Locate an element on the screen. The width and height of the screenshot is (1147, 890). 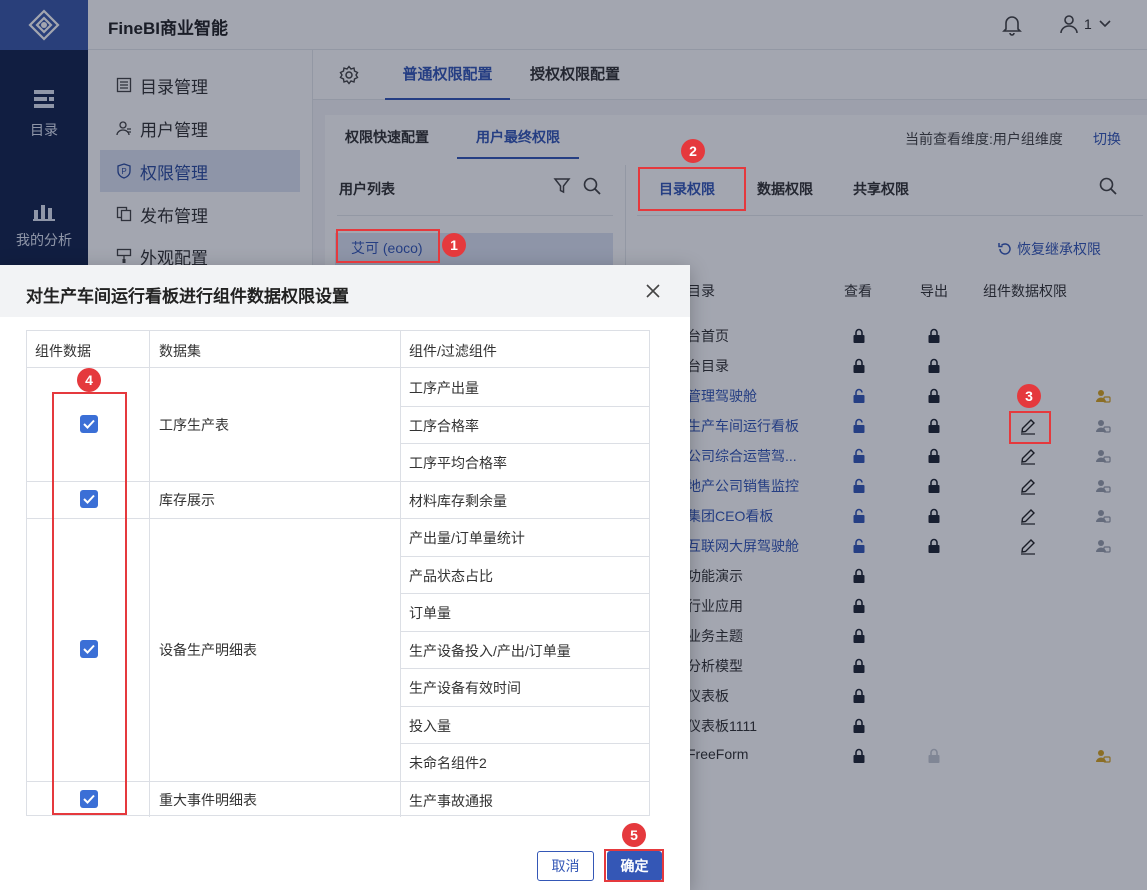
dataset-name: 重大事件明细表 is located at coordinates (208, 800).